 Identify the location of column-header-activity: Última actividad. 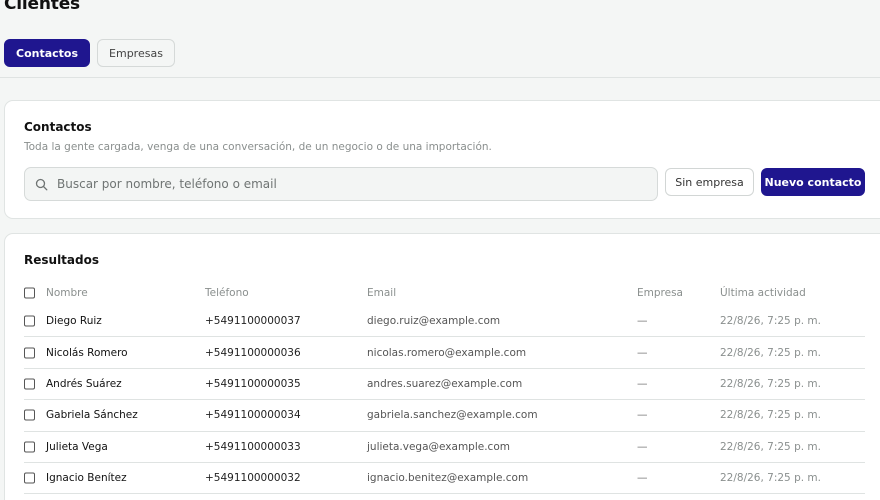
(763, 293).